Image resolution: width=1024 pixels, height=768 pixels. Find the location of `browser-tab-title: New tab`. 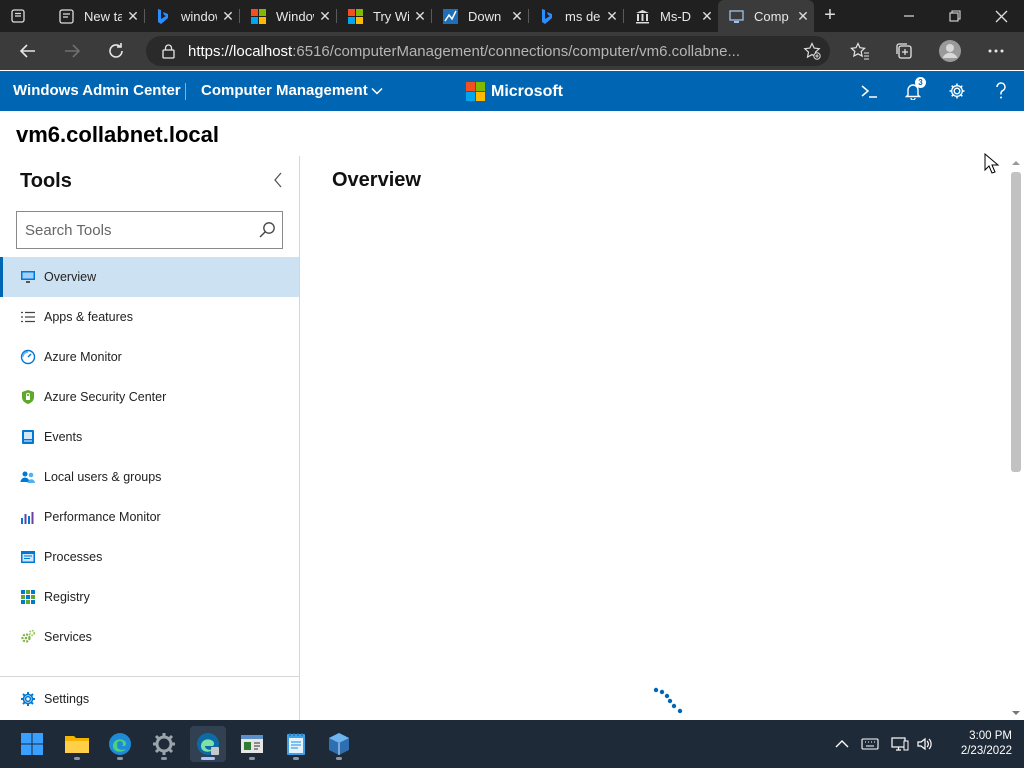

browser-tab-title: New tab is located at coordinates (103, 16).